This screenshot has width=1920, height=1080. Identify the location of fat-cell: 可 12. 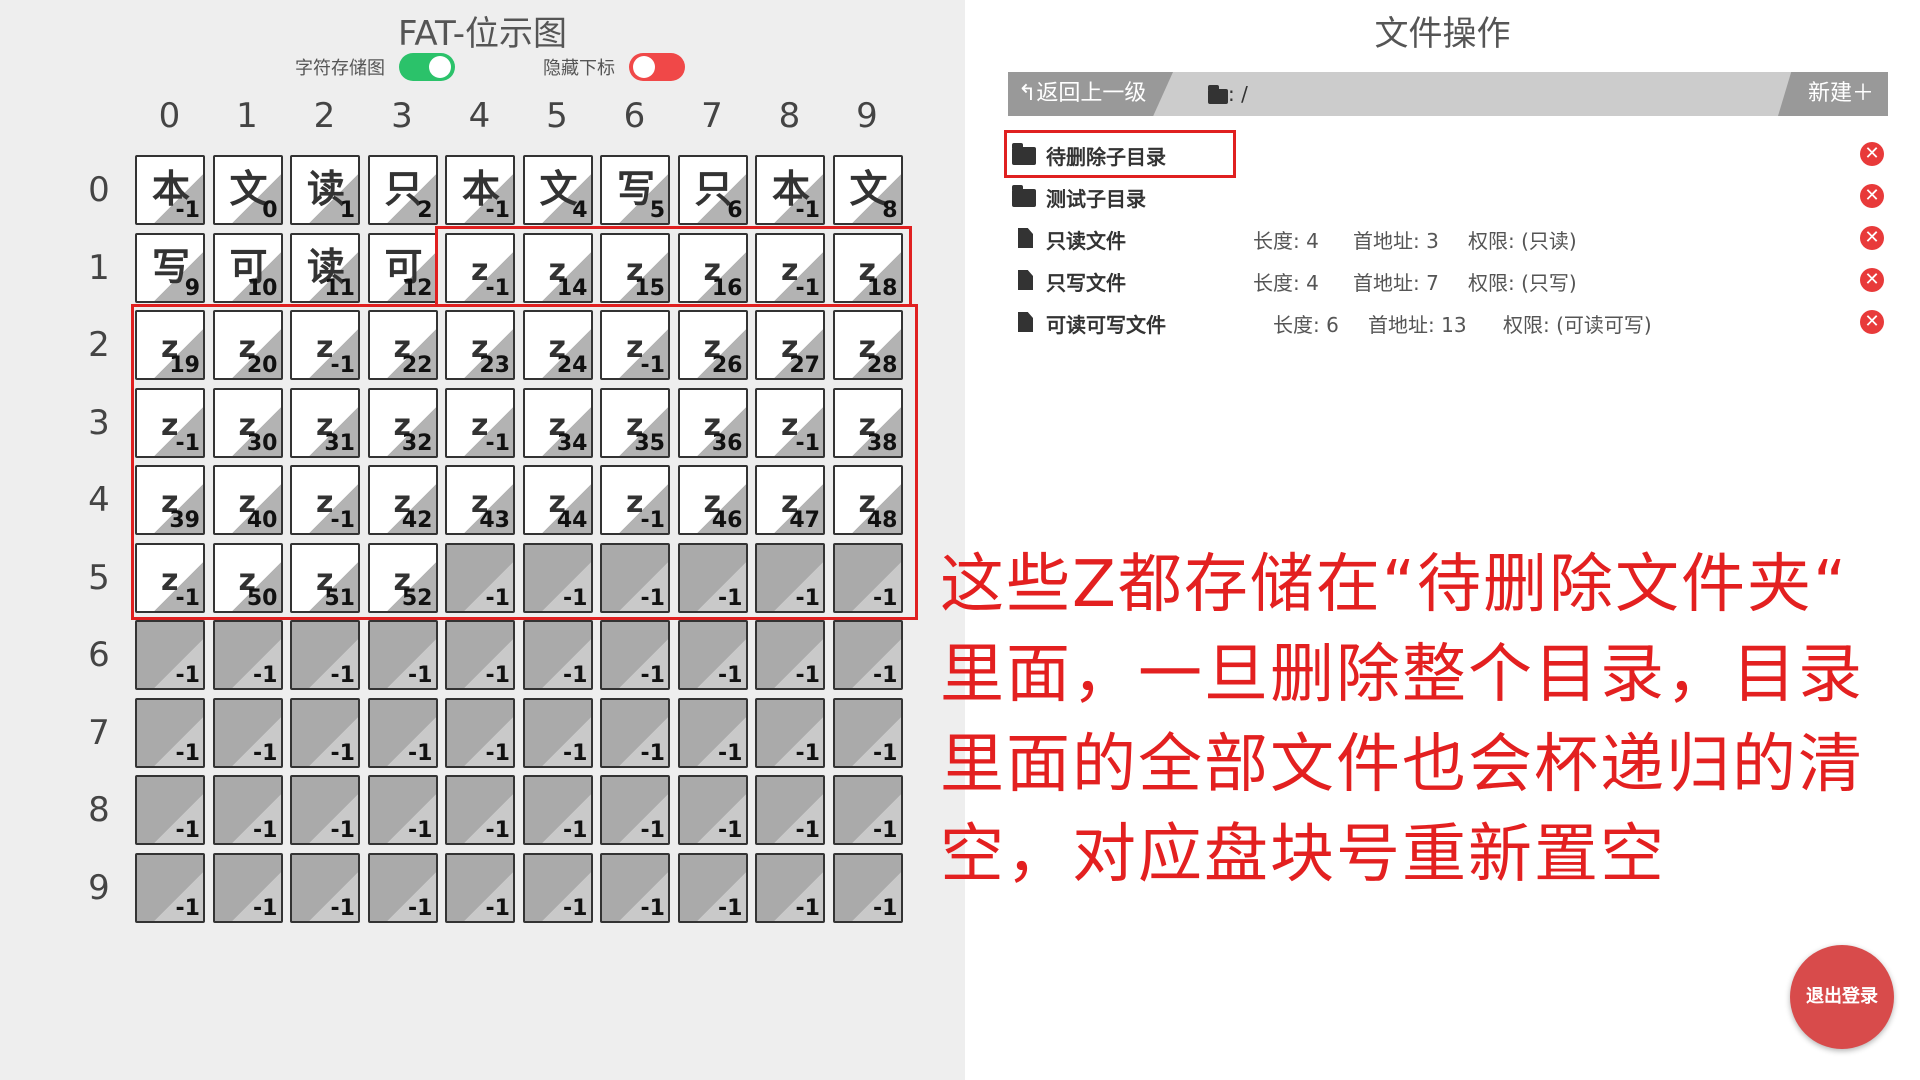
(402, 267).